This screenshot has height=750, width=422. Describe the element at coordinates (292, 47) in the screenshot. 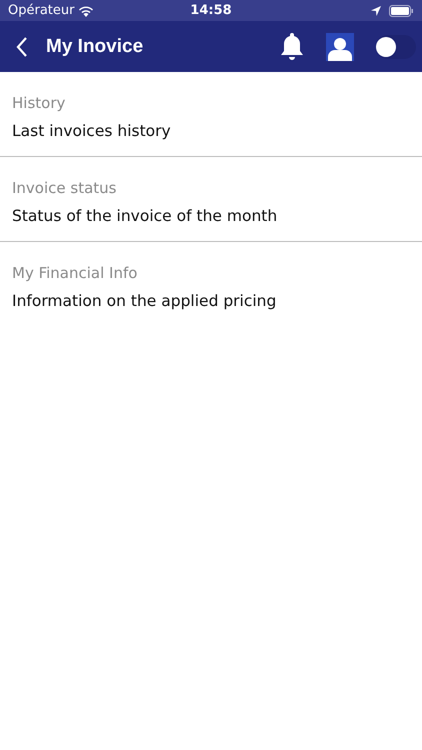

I see `notification-bell-icon` at that location.